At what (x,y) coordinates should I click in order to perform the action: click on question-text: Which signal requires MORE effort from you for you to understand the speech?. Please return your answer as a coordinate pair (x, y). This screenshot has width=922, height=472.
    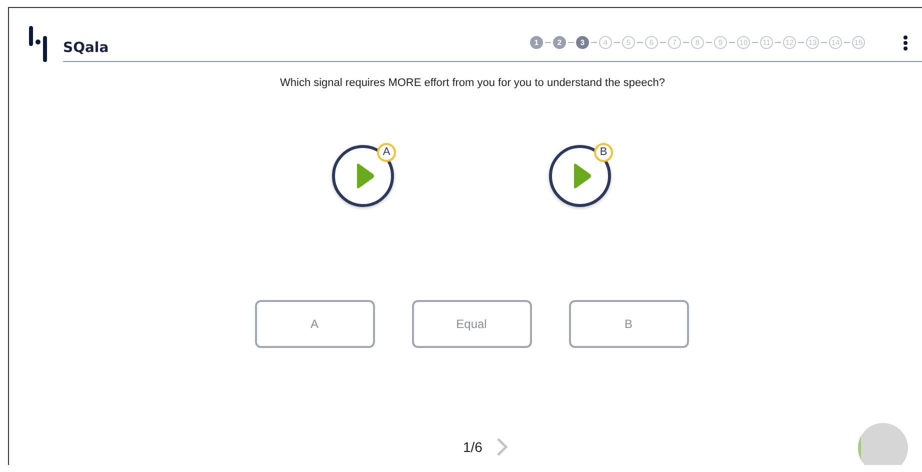
    Looking at the image, I should click on (472, 82).